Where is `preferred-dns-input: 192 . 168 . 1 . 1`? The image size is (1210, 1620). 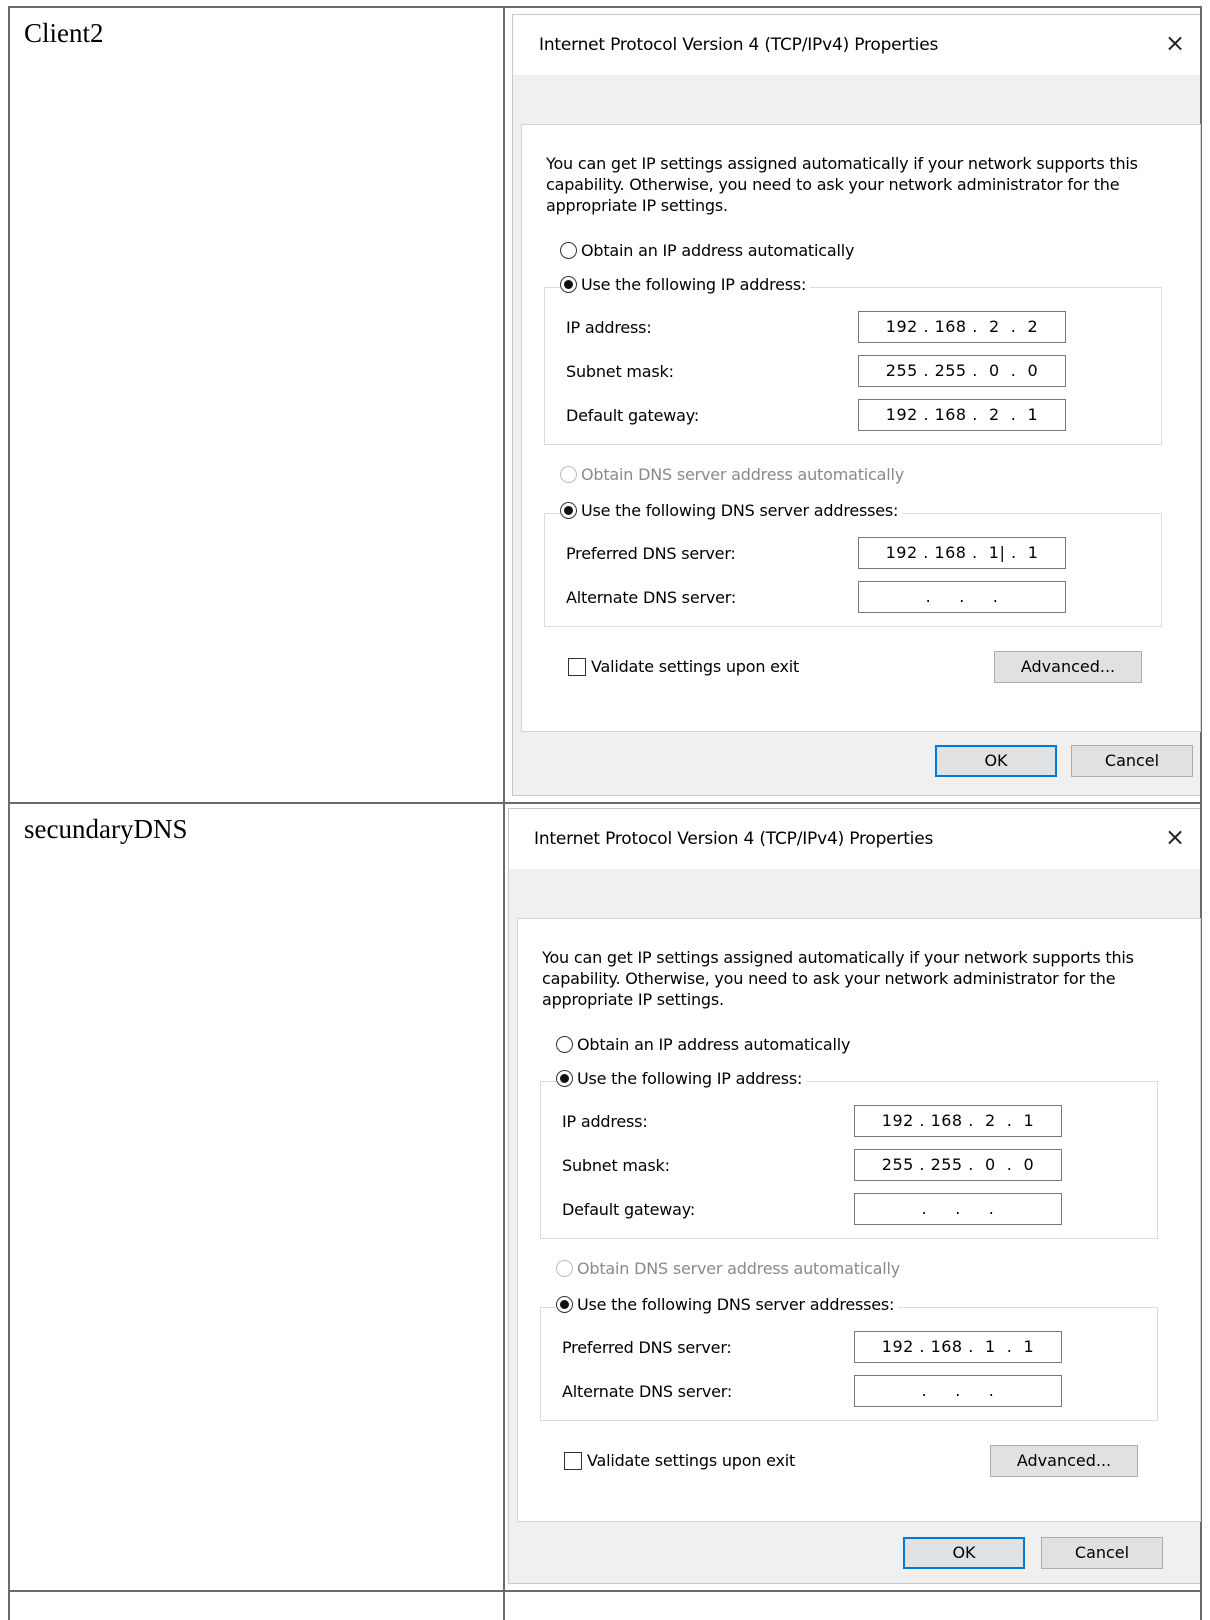
preferred-dns-input: 192 . 168 . 1 . 1 is located at coordinates (958, 1347).